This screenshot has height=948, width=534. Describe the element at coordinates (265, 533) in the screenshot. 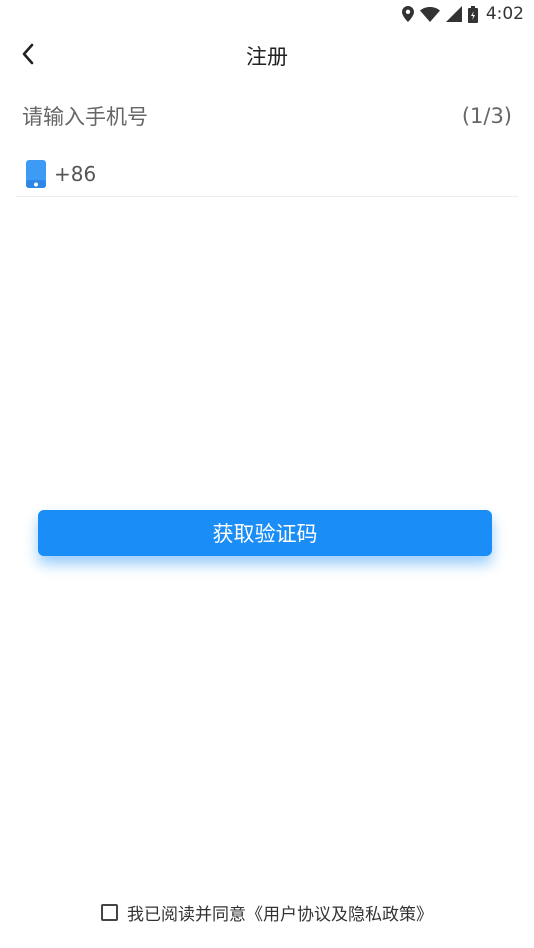

I see `get-verification-code-button: 获取验证码` at that location.